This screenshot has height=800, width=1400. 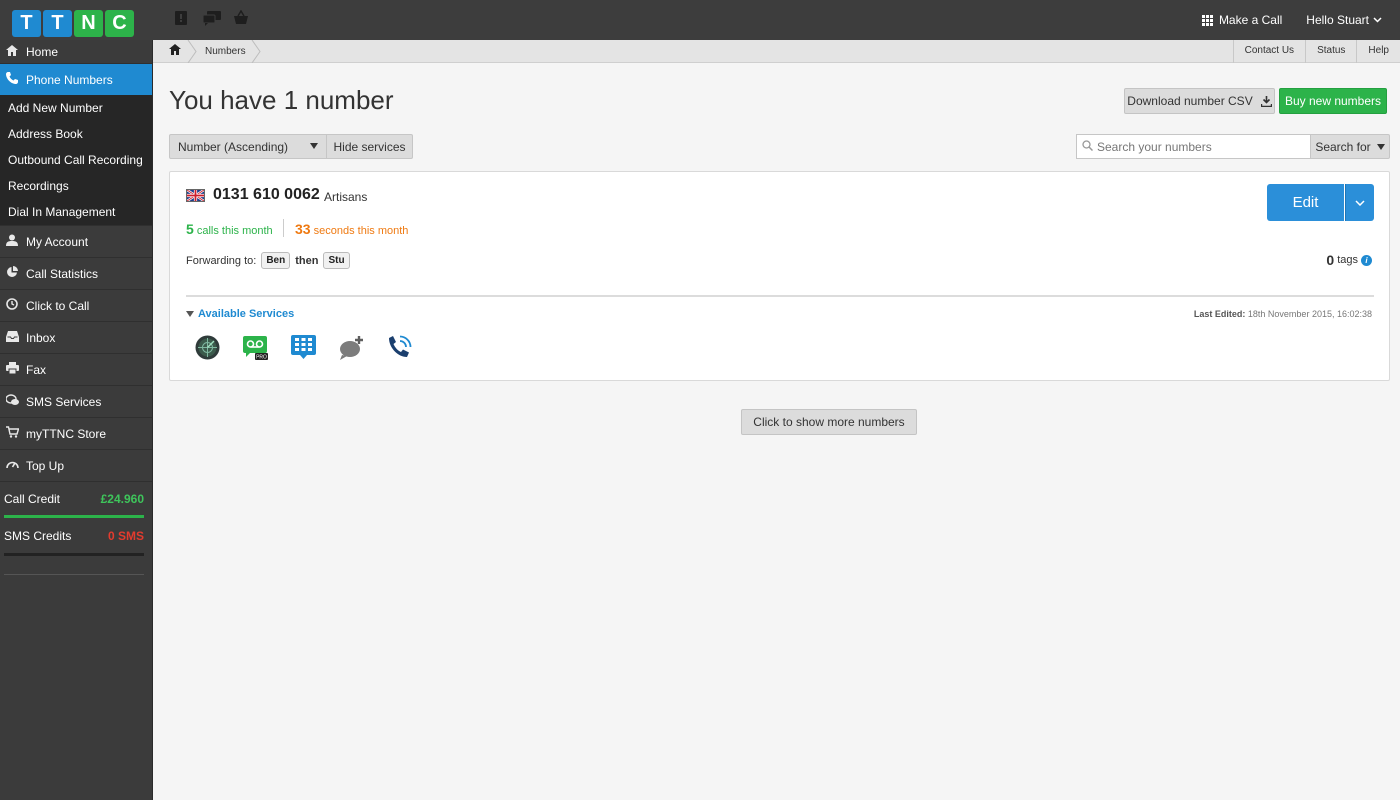 What do you see at coordinates (181, 19) in the screenshot?
I see `notice-icon` at bounding box center [181, 19].